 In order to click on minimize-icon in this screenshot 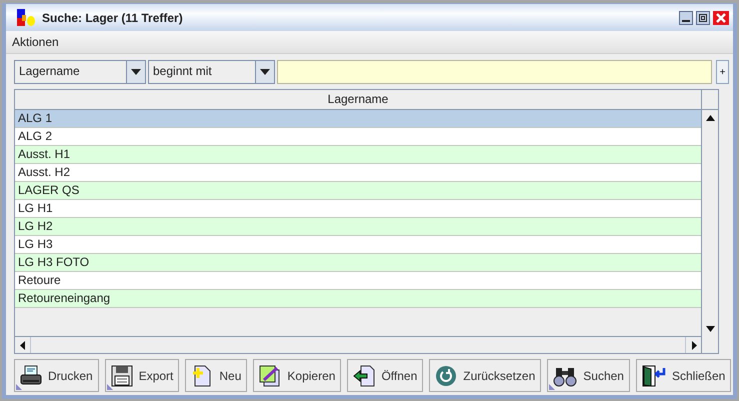, I will do `click(686, 17)`.